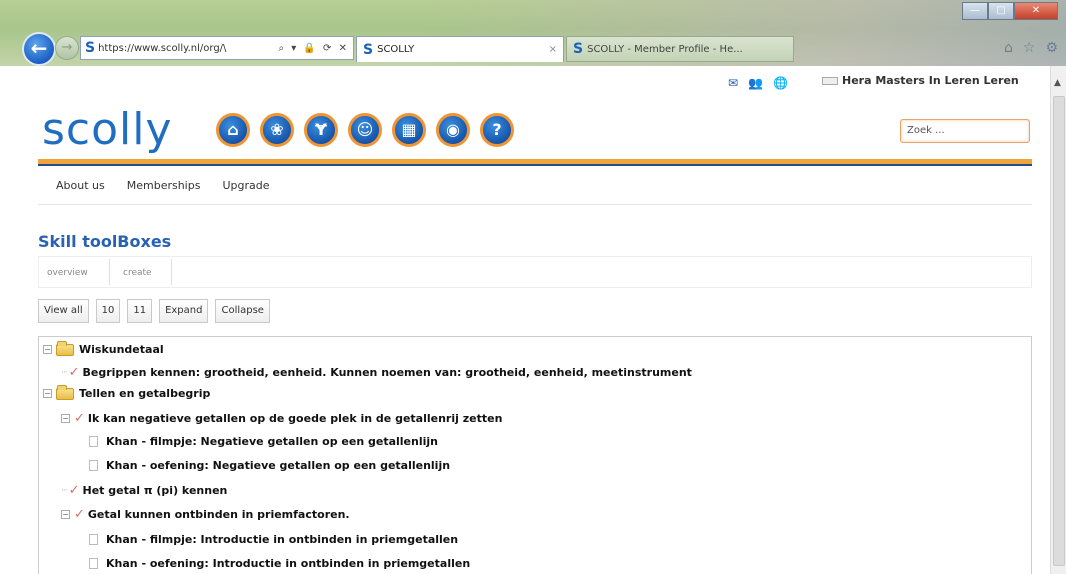 The image size is (1066, 574). Describe the element at coordinates (460, 49) in the screenshot. I see `tab-scolly: S SCOLLY ×` at that location.